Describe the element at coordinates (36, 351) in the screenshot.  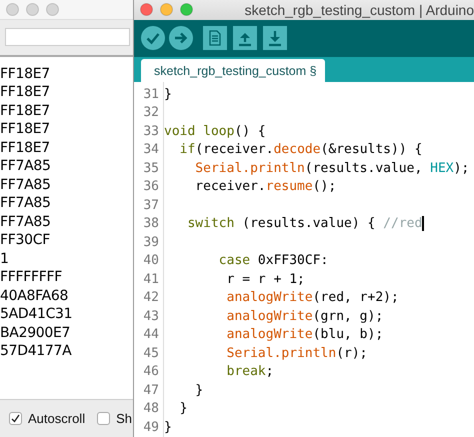
I see `output-line: 57D4177A` at that location.